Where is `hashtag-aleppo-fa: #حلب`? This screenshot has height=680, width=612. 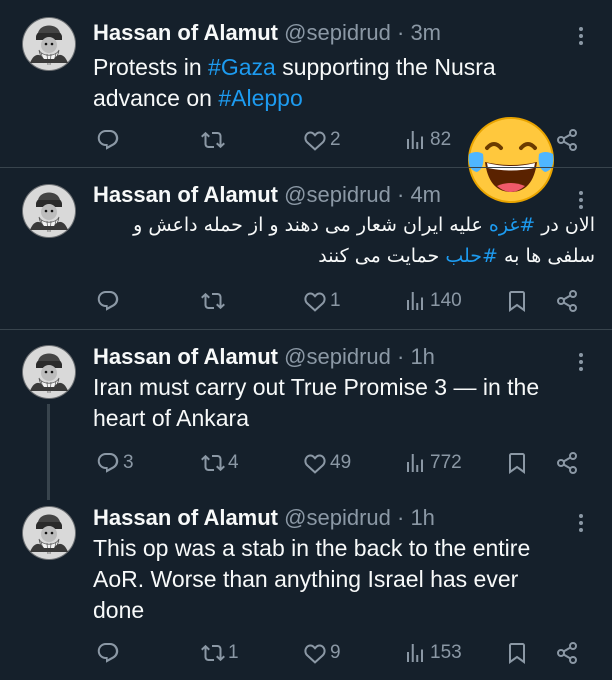
hashtag-aleppo-fa: #حلب is located at coordinates (471, 256).